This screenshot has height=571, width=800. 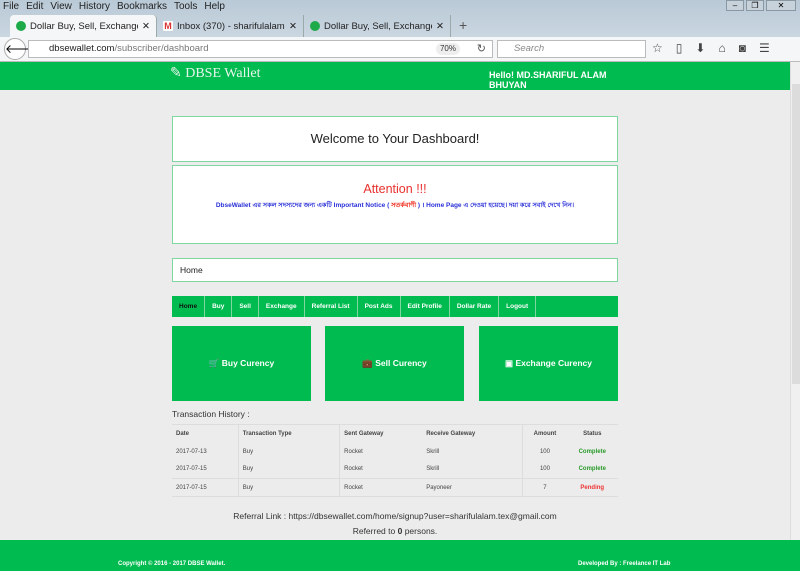 What do you see at coordinates (395, 139) in the screenshot?
I see `welcome-panel: Welcome to Your Dashboard!` at bounding box center [395, 139].